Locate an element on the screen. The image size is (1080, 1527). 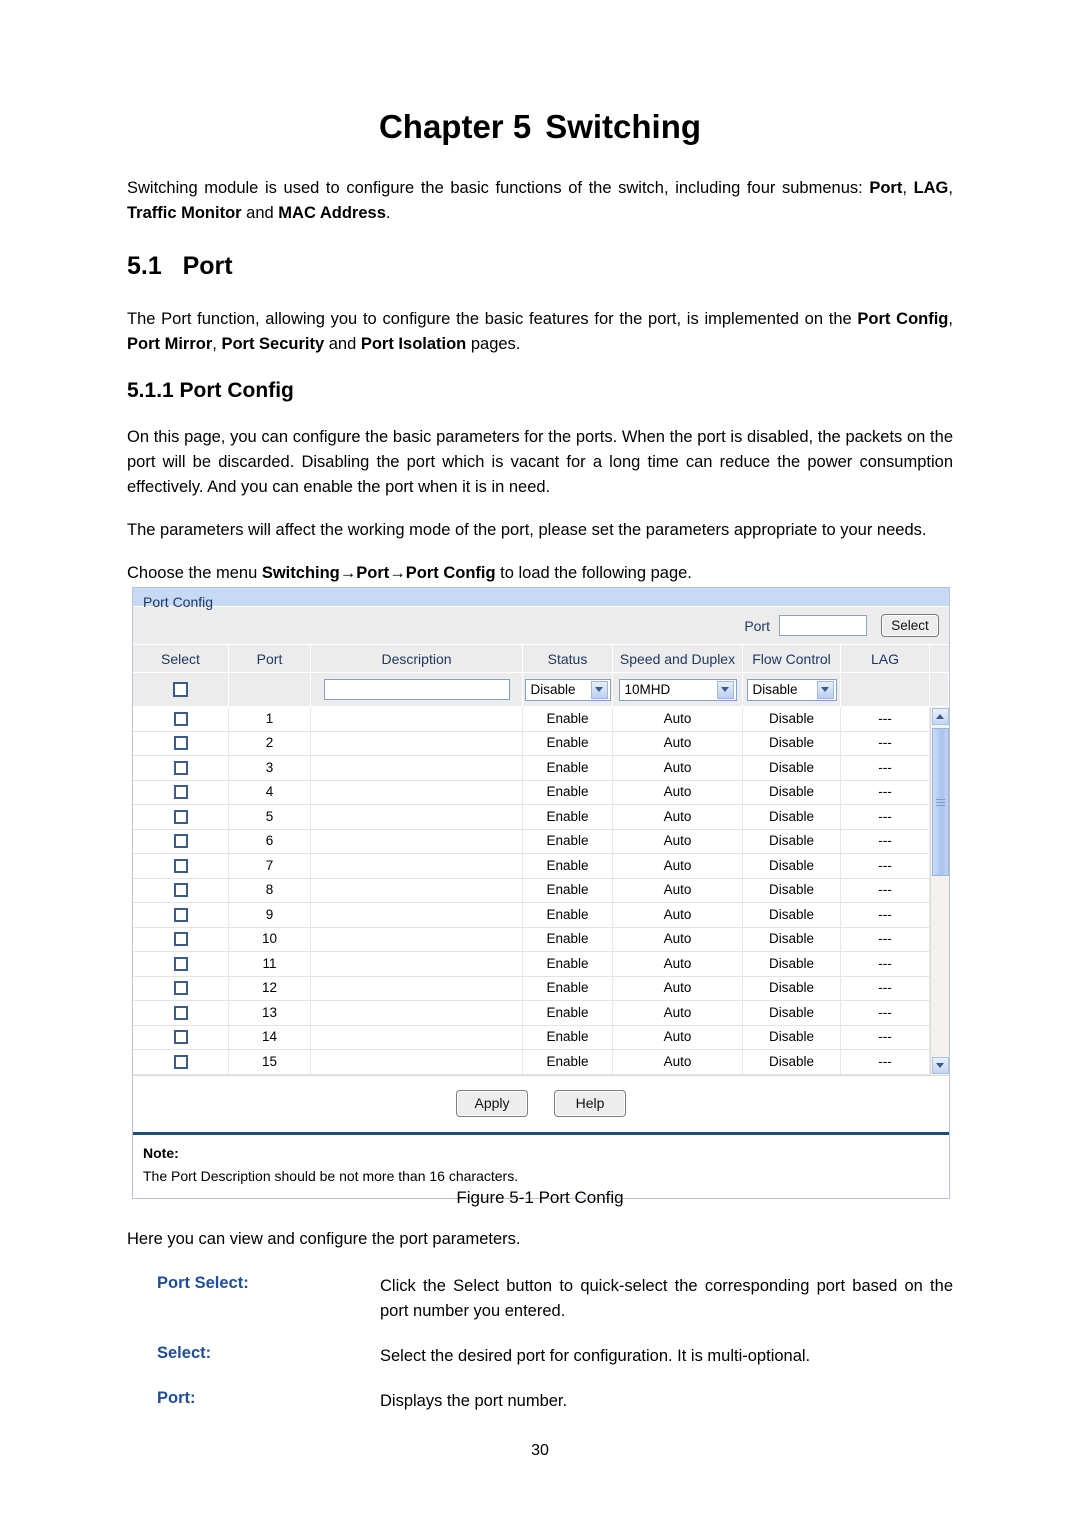
figure-caption: Figure 5-1 Port Config is located at coordinates (540, 1197).